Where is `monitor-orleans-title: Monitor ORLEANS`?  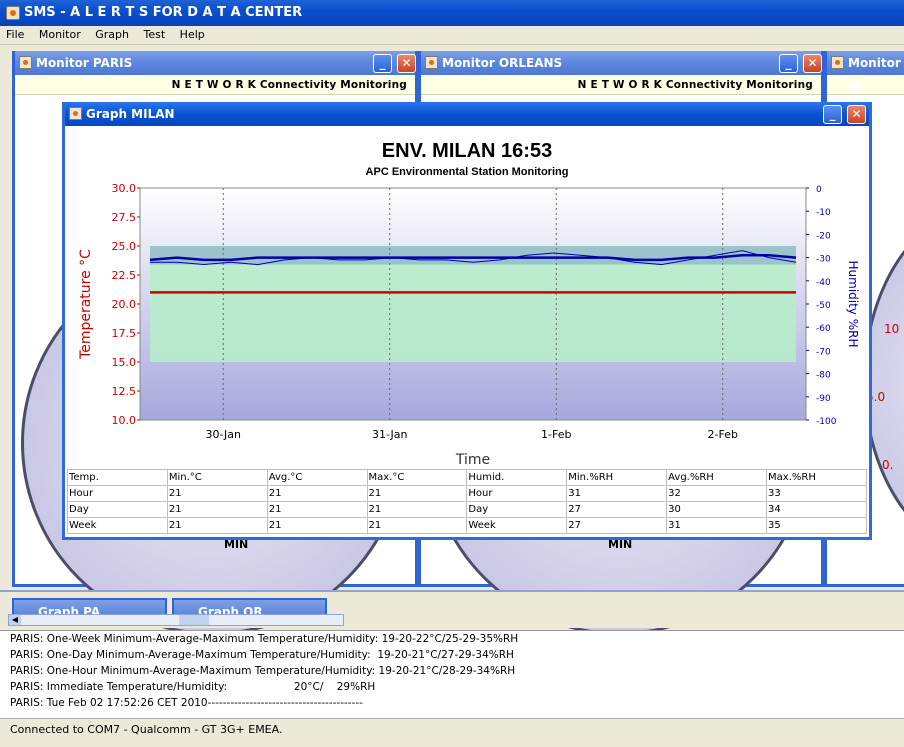 monitor-orleans-title: Monitor ORLEANS is located at coordinates (502, 63).